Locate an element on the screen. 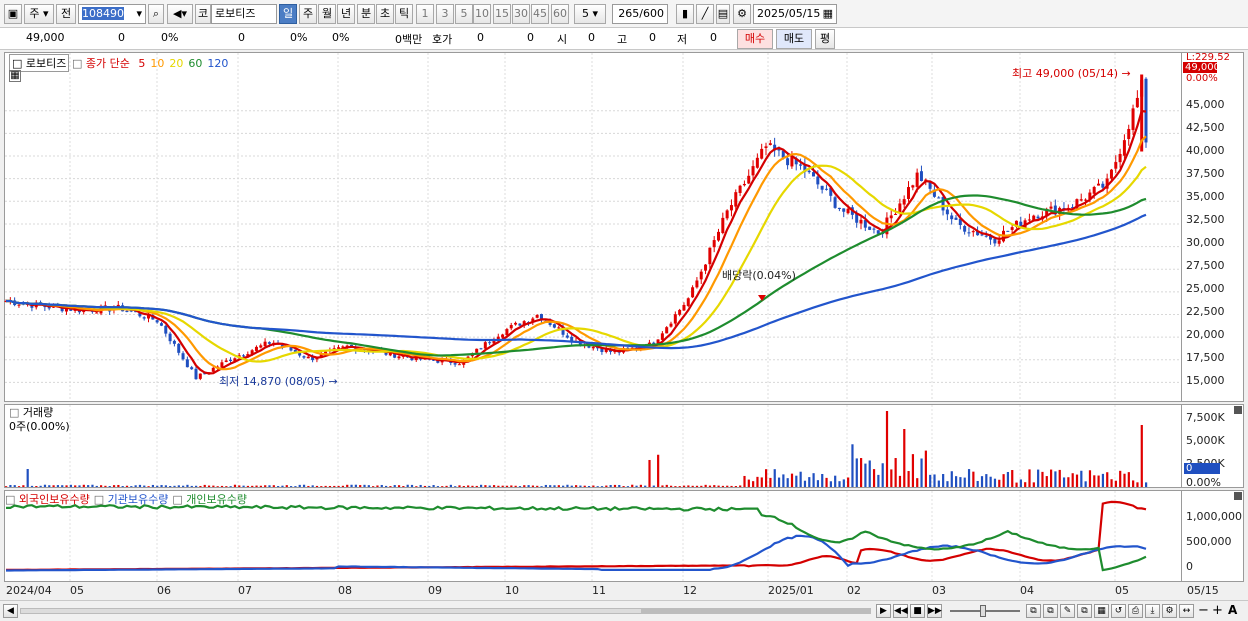 The width and height of the screenshot is (1248, 621). layout-icon-1: ⧉ is located at coordinates (1033, 611).